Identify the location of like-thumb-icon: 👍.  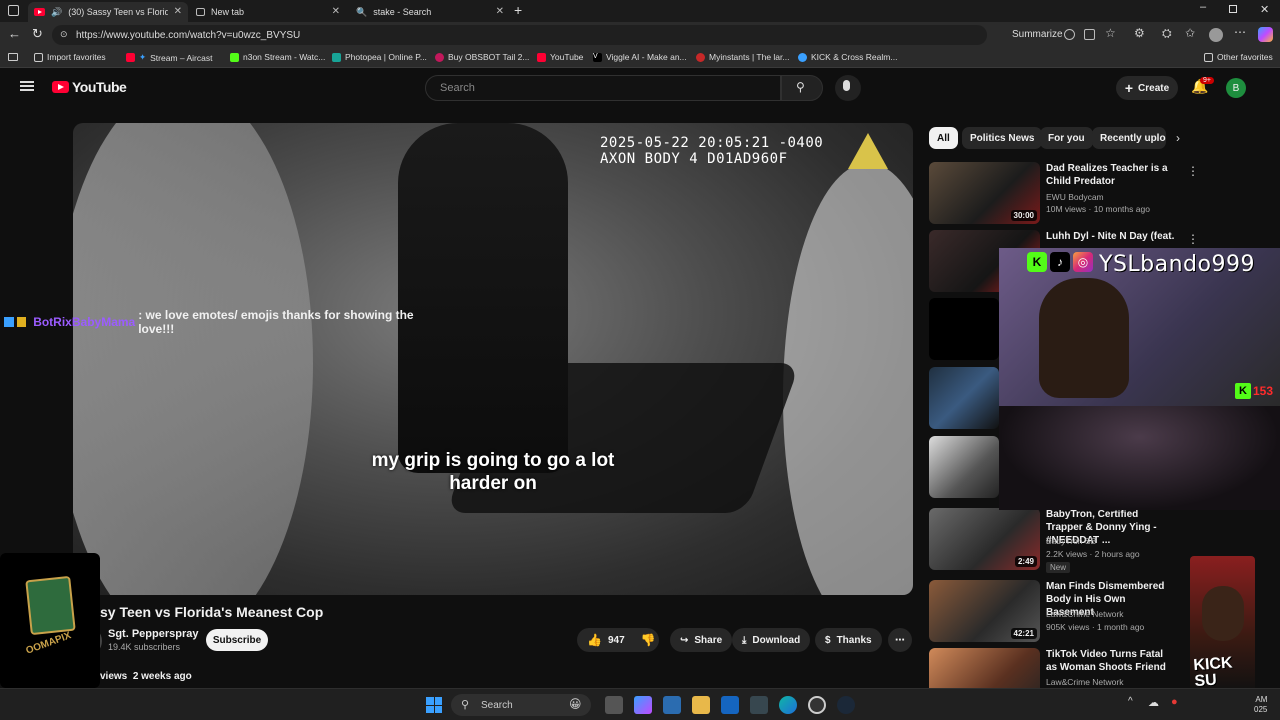
(594, 640).